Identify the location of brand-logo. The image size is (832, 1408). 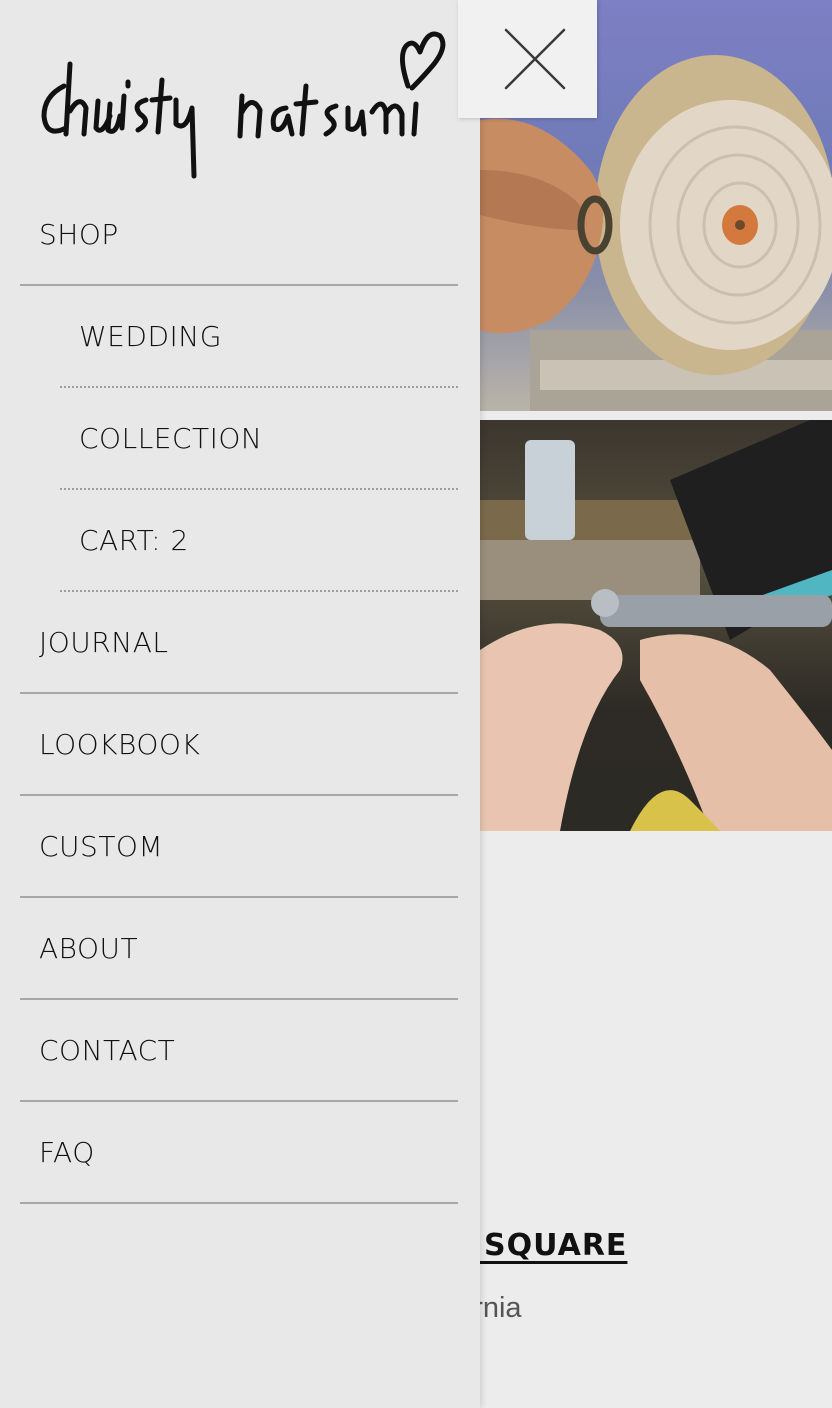
(241, 98).